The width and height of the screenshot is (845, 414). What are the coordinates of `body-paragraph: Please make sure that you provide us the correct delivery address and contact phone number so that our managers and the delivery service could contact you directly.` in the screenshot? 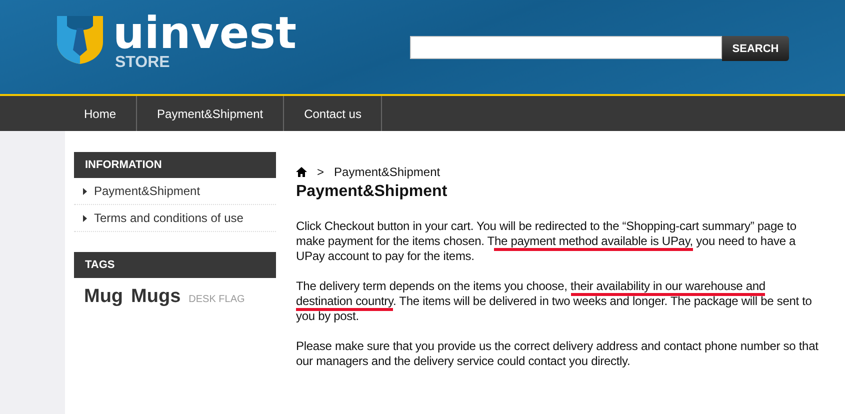 It's located at (558, 354).